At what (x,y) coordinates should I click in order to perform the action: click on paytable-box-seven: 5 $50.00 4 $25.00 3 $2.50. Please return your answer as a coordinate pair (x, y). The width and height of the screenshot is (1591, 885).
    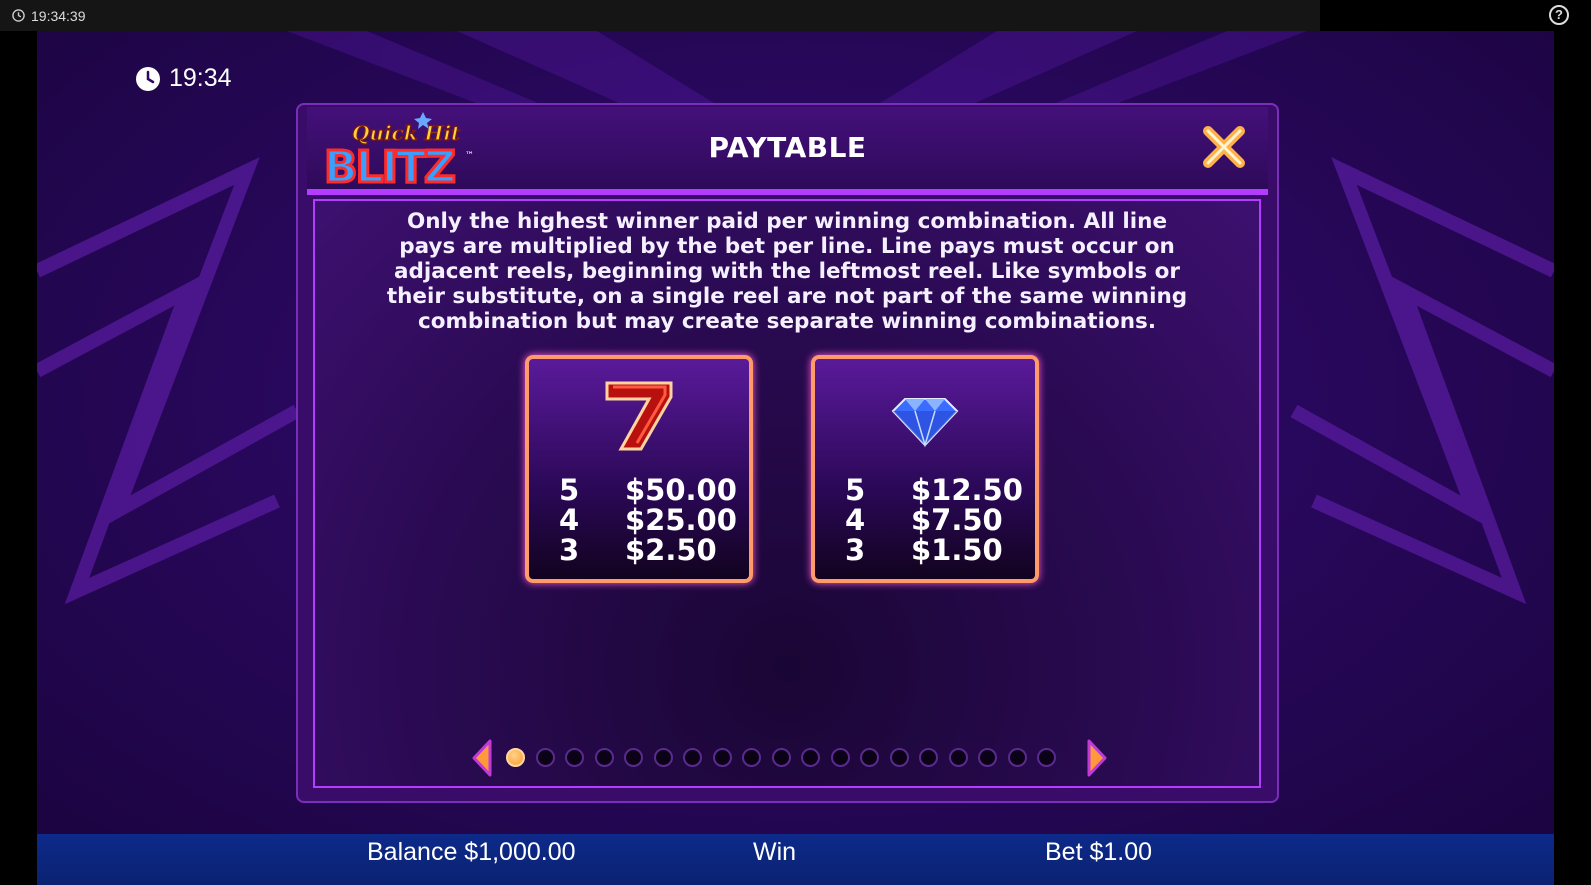
    Looking at the image, I should click on (639, 469).